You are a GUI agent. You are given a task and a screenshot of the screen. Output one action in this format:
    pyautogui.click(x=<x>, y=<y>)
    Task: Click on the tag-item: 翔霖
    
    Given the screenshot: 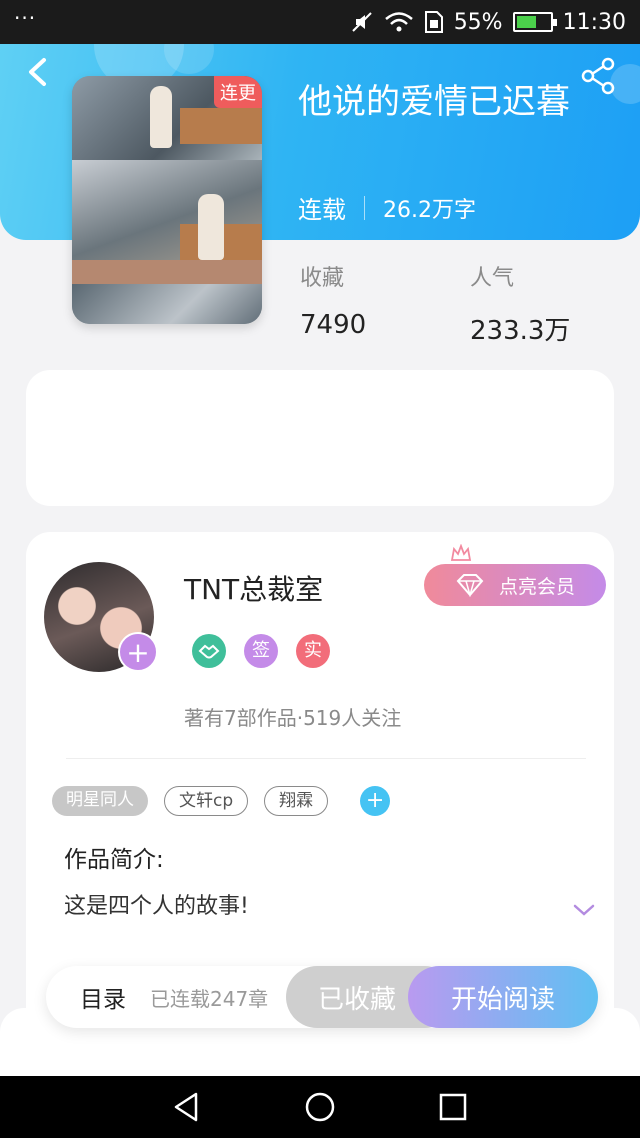 What is the action you would take?
    pyautogui.click(x=296, y=801)
    